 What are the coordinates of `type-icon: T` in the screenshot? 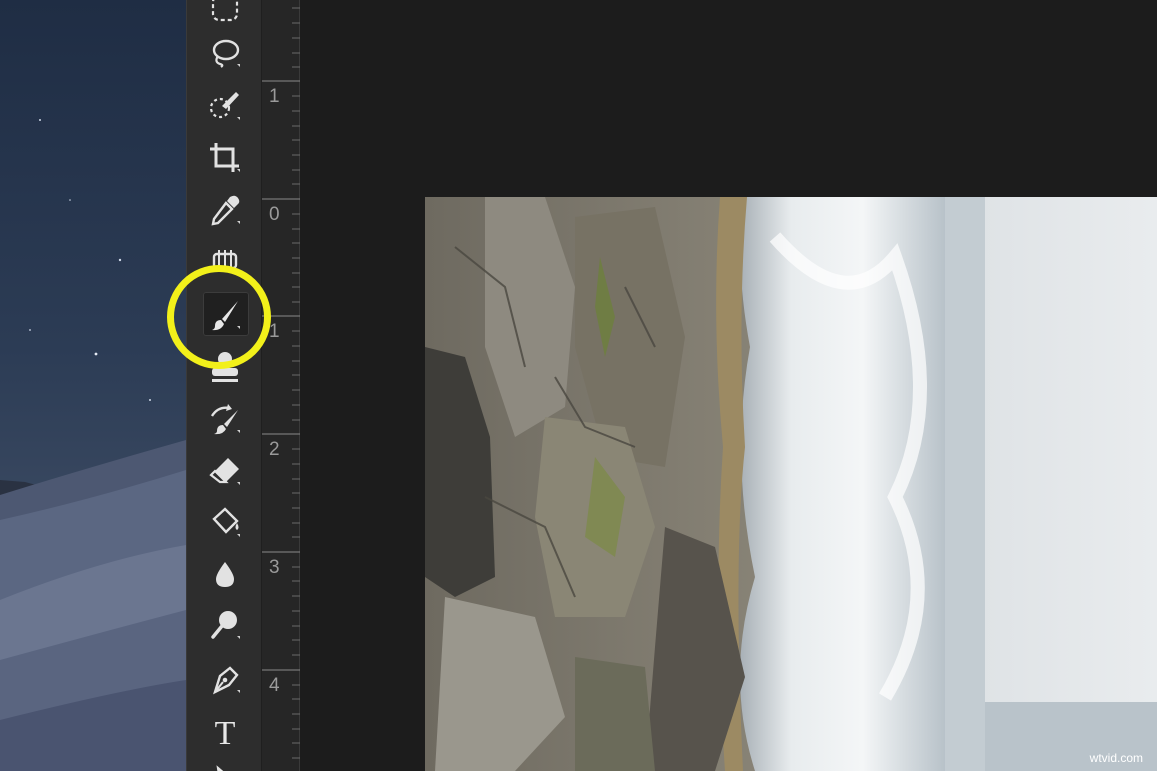 It's located at (225, 733).